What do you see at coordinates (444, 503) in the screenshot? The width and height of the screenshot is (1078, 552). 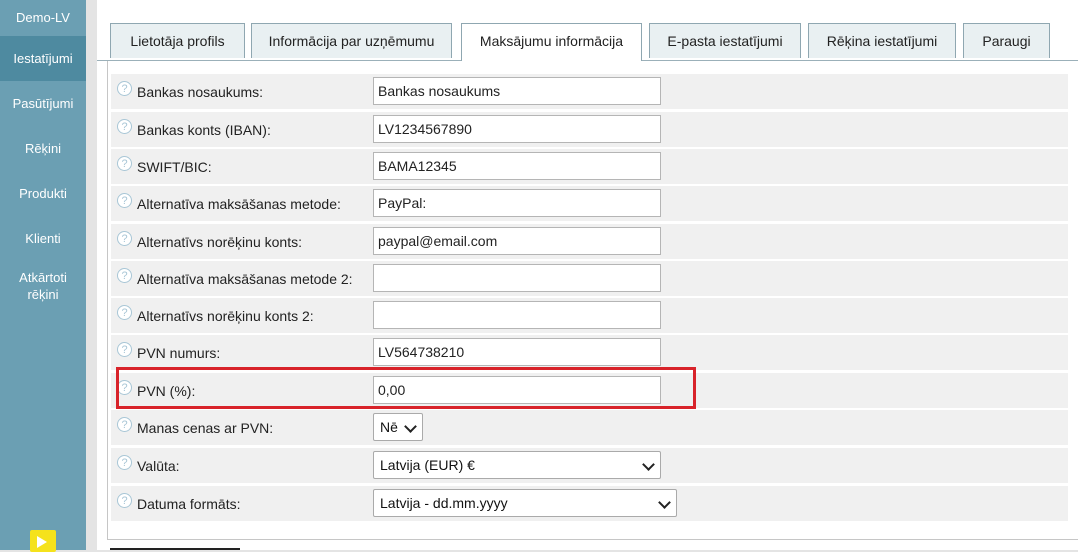 I see `date-format-value: Latvija - dd.mm.yyyy` at bounding box center [444, 503].